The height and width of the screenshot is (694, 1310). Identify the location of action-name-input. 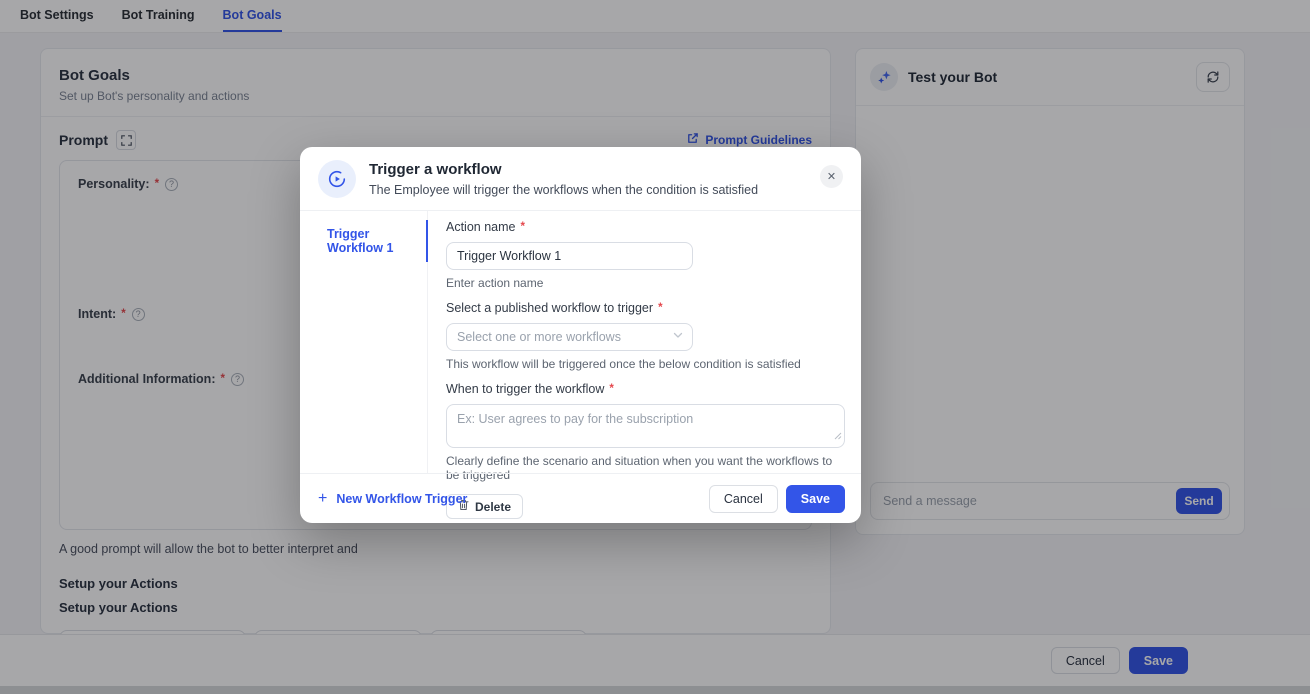
(569, 256).